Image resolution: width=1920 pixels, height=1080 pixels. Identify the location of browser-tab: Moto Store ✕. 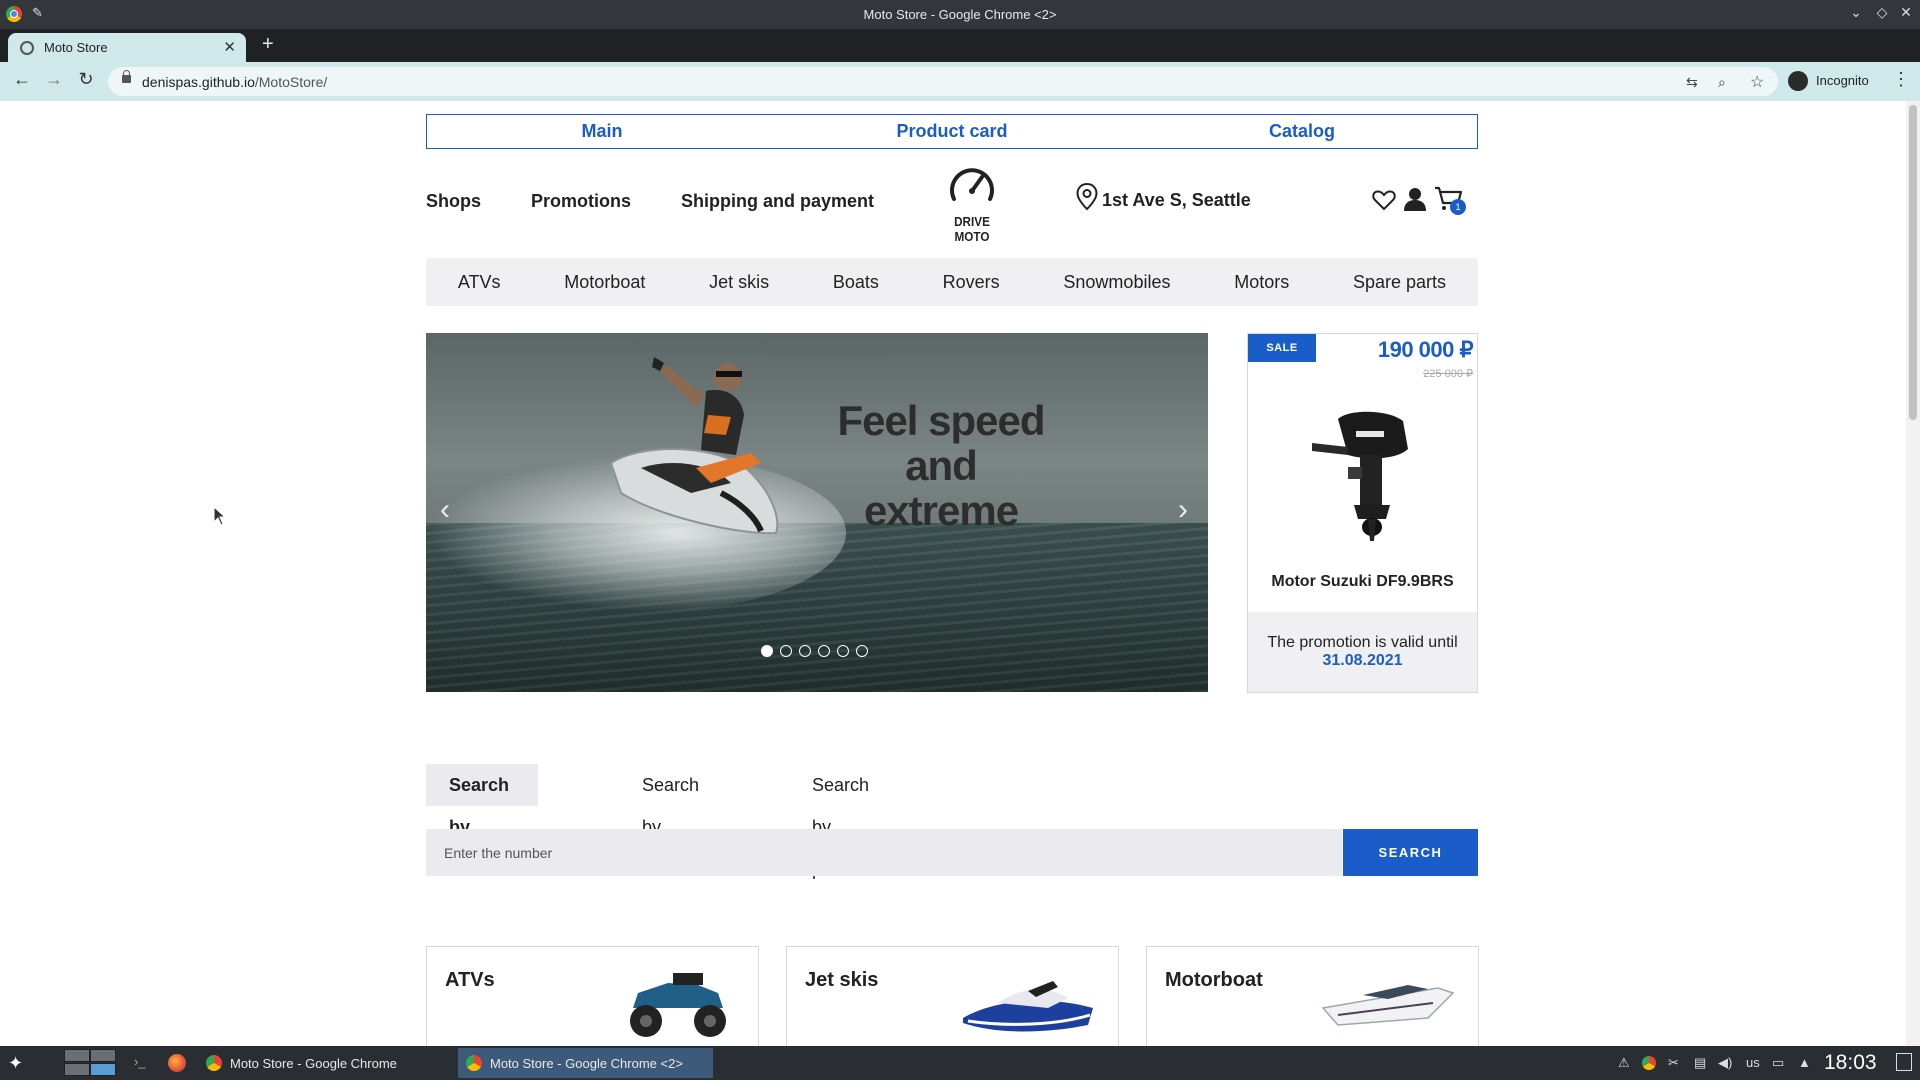
(127, 47).